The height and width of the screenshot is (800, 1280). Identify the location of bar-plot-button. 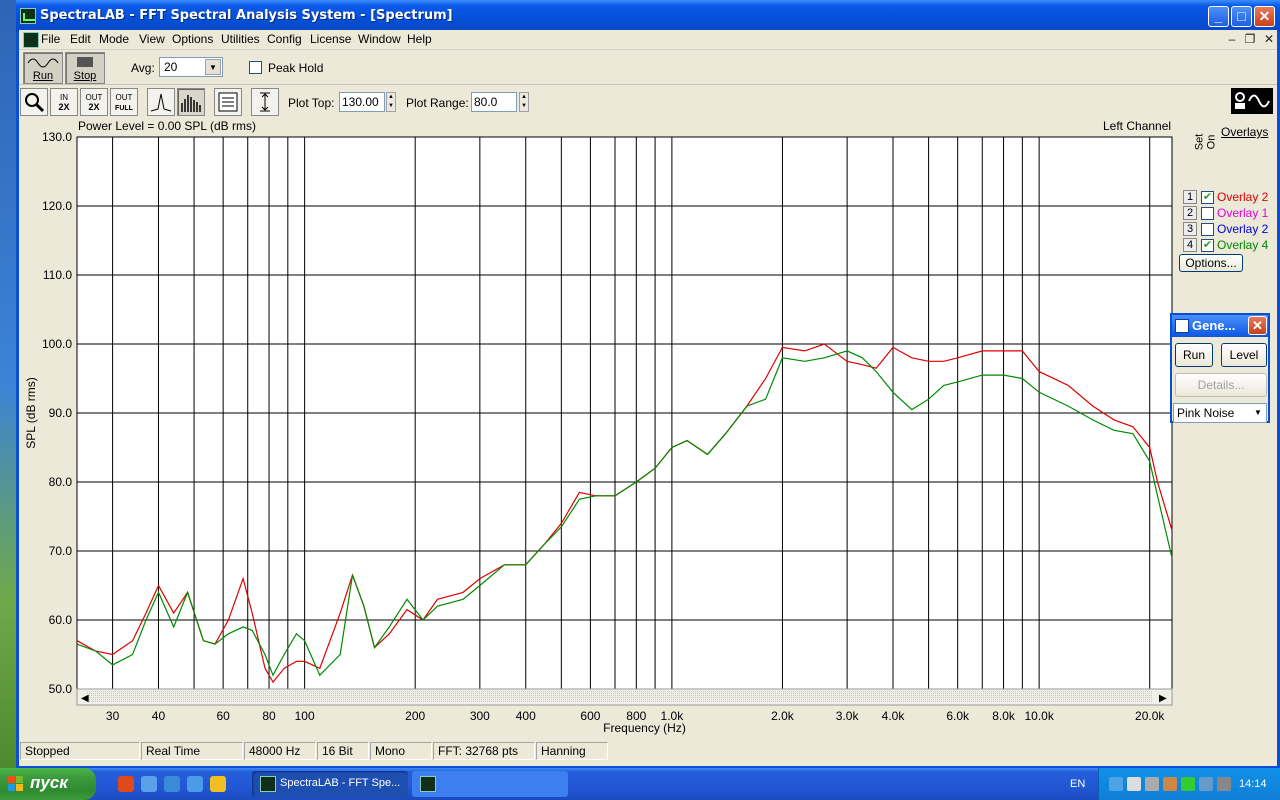
(191, 102).